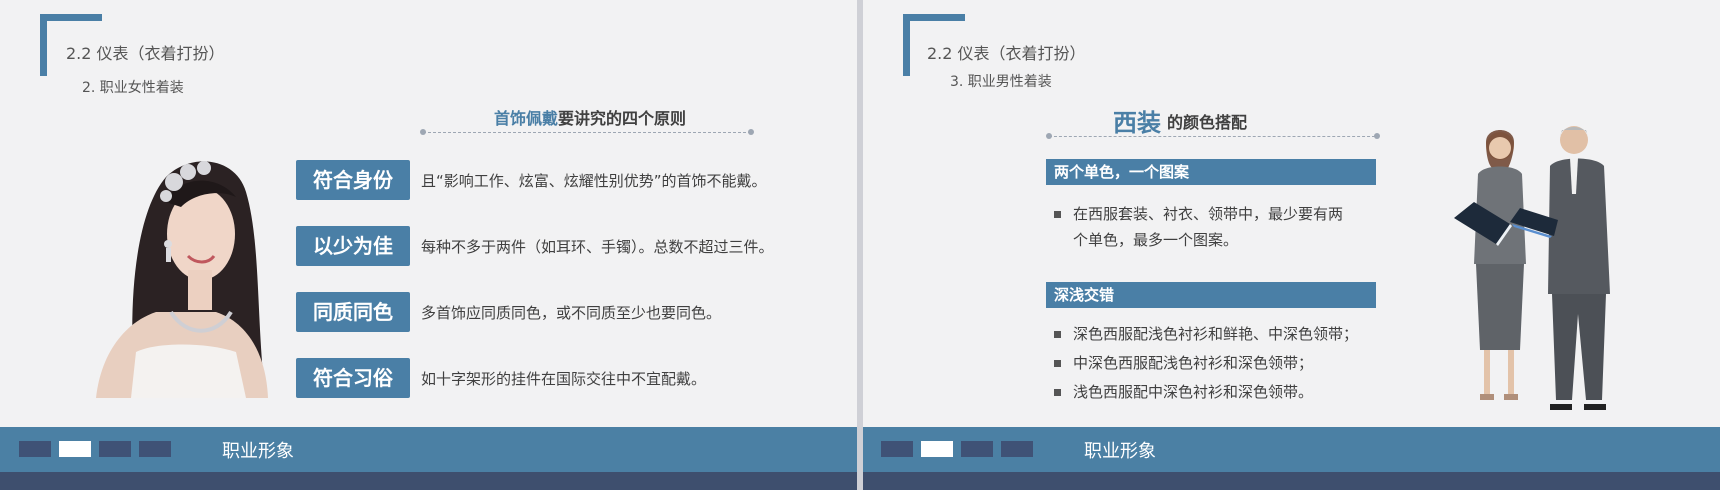  I want to click on rule-label-3: 同质同色, so click(353, 312).